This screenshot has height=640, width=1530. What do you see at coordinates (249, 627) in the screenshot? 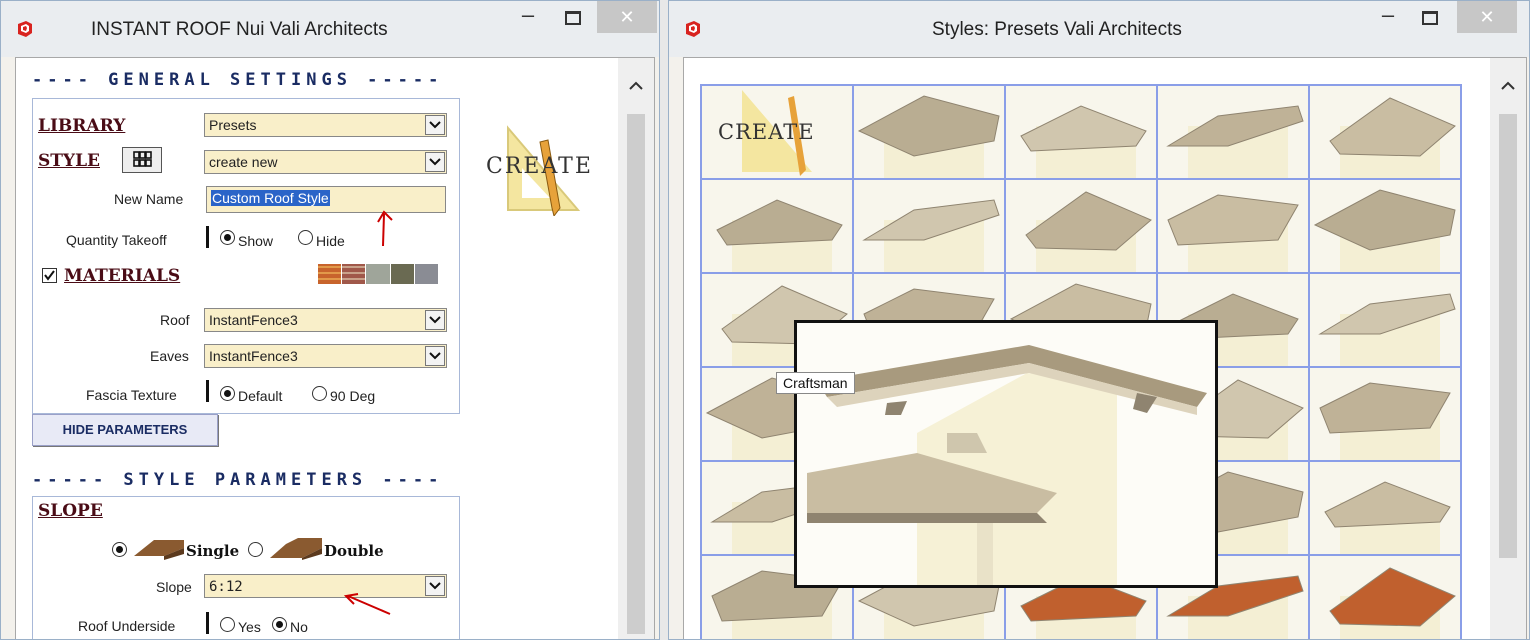
I see `underside-yes-label: Yes` at bounding box center [249, 627].